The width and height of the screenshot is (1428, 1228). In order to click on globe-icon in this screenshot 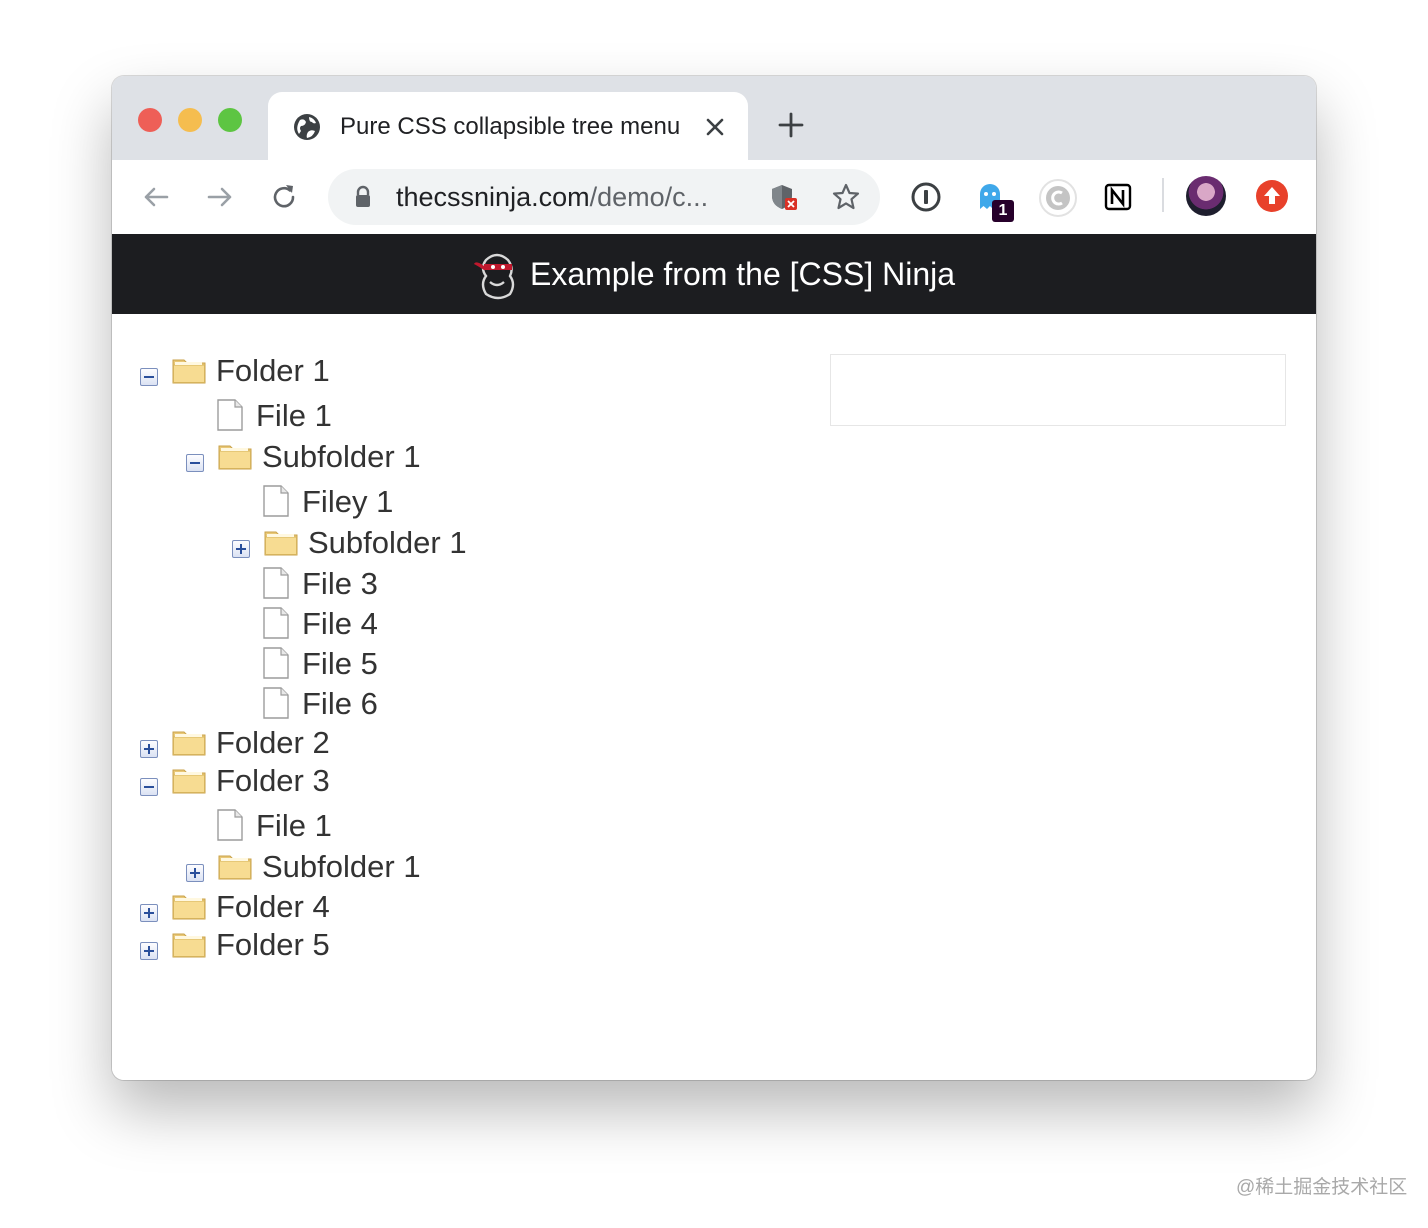, I will do `click(307, 127)`.